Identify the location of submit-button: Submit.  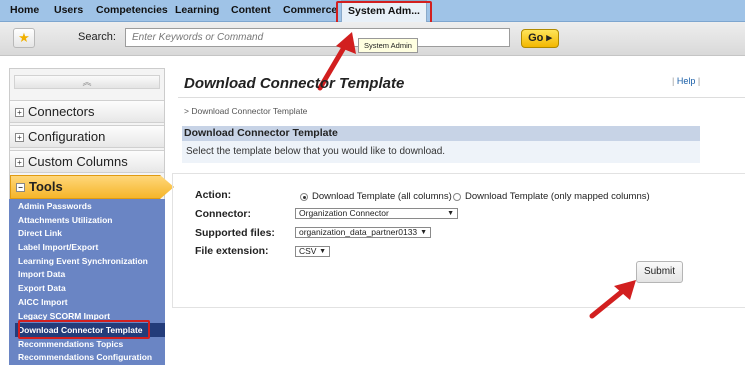
(659, 272).